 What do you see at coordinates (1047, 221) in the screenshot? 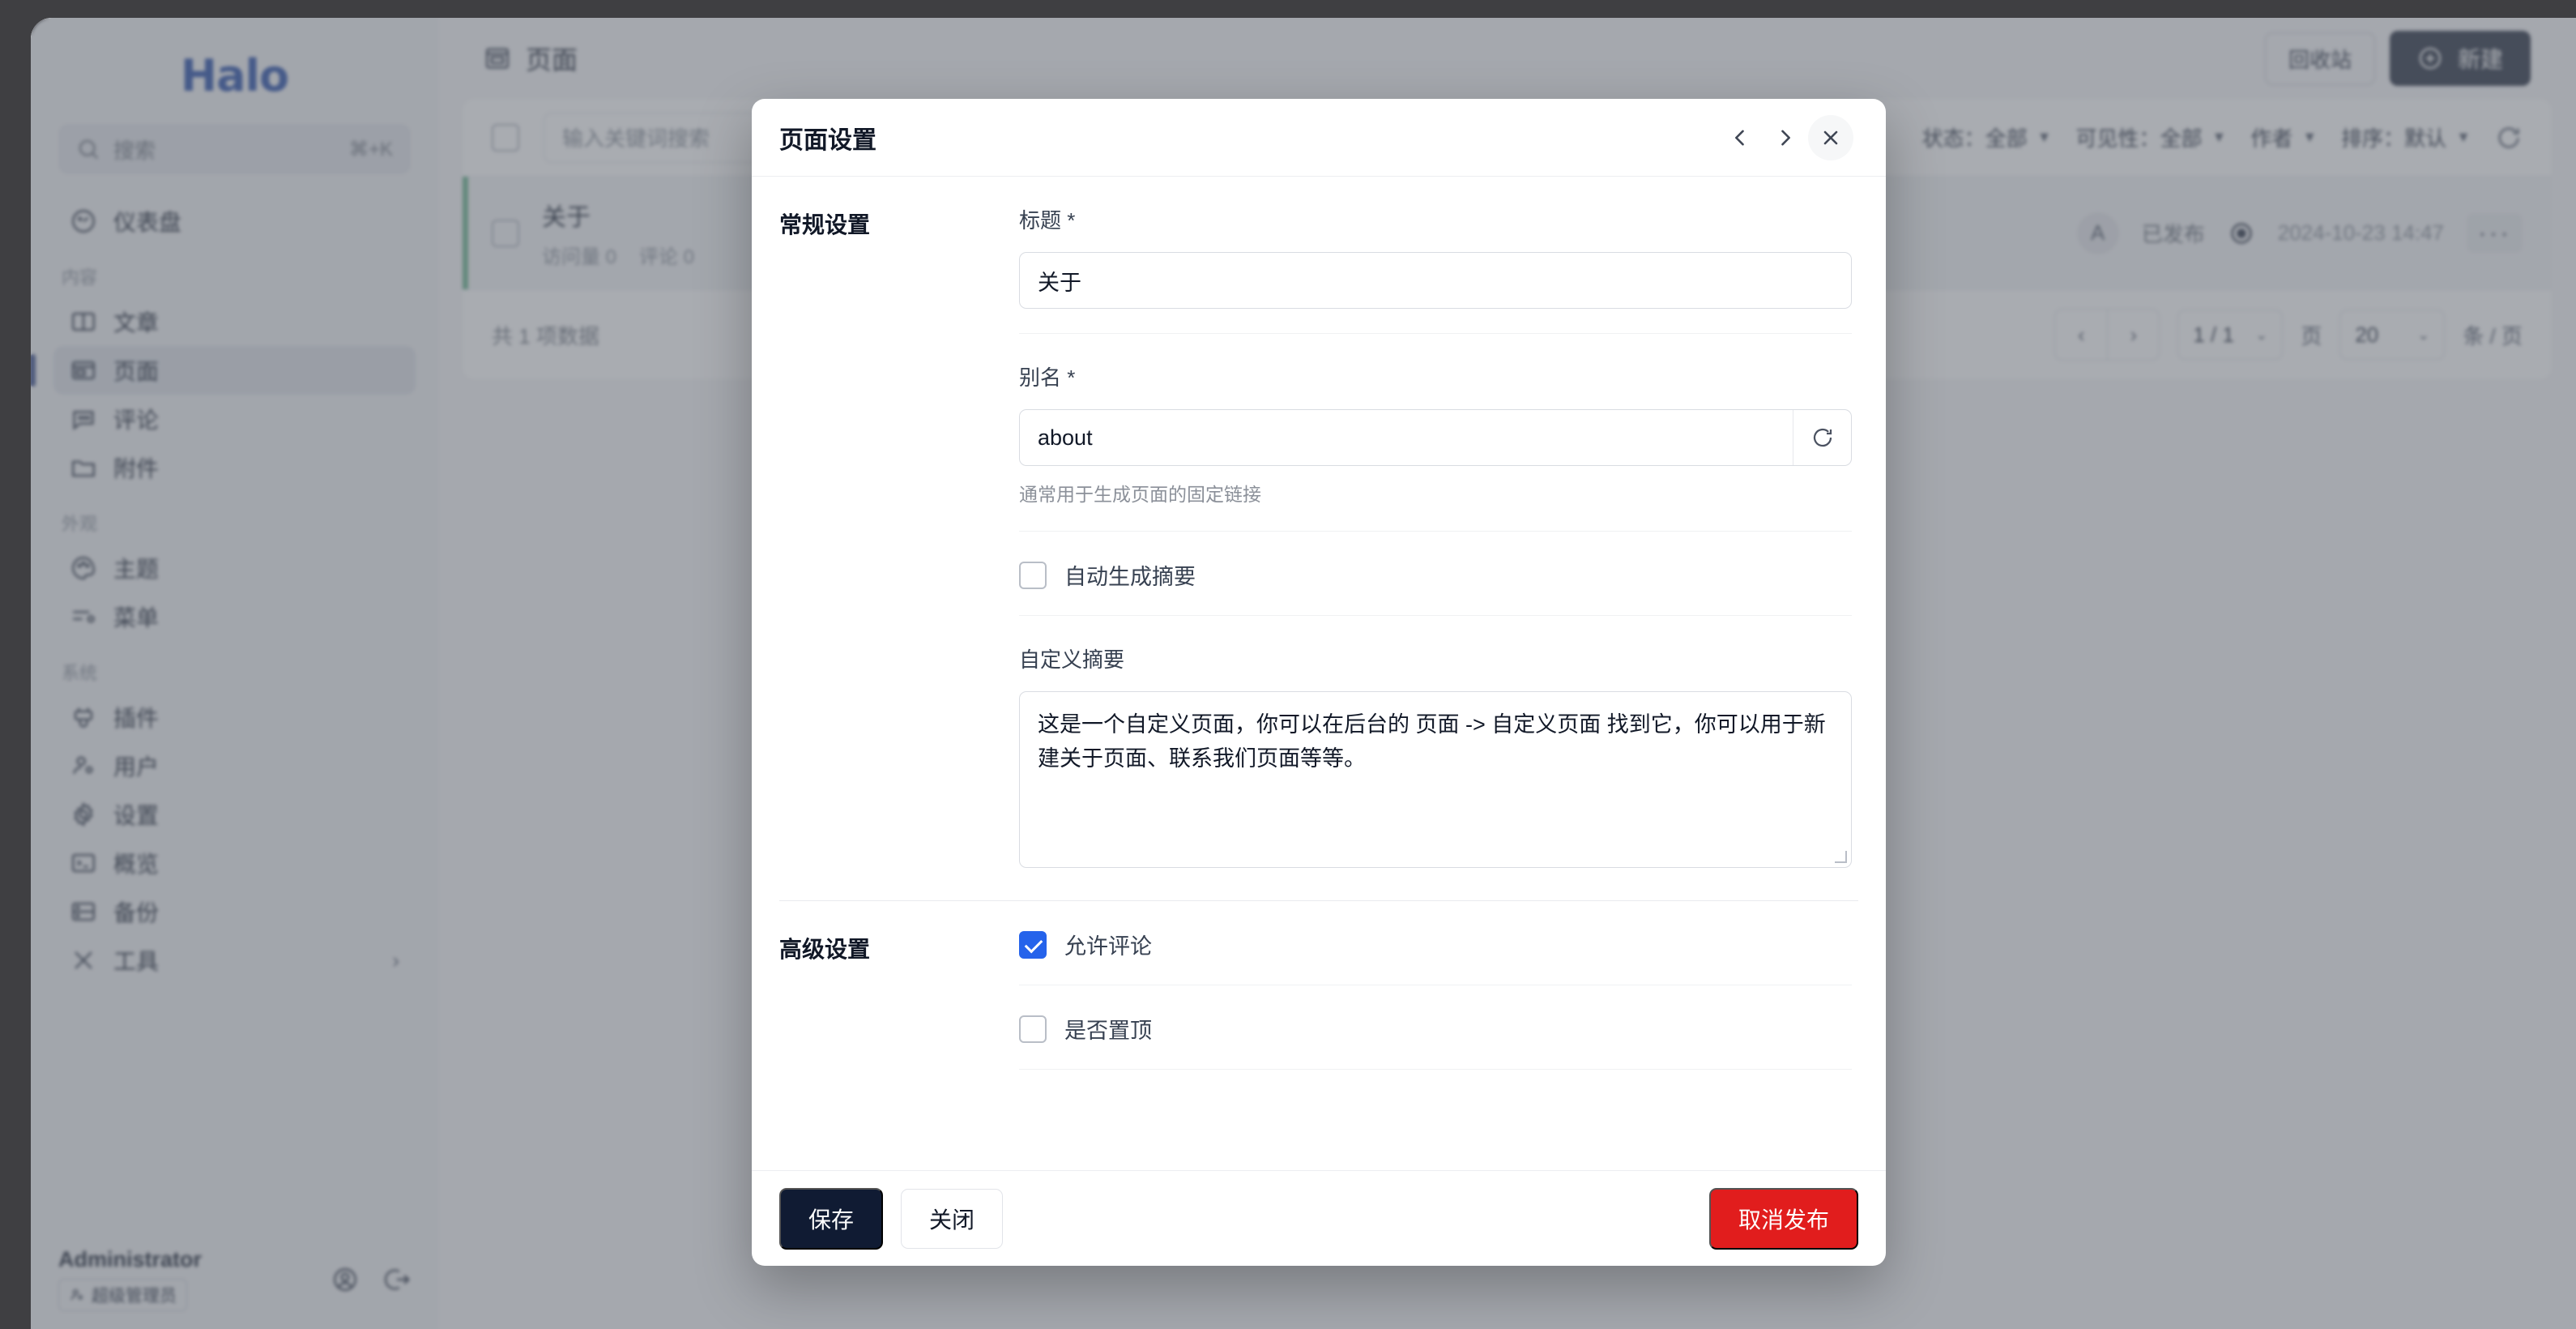
I see `title-field-label: 标题 *` at bounding box center [1047, 221].